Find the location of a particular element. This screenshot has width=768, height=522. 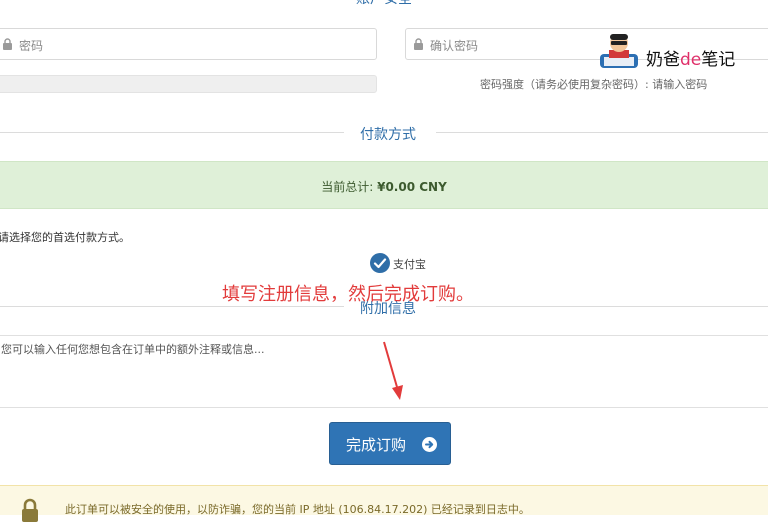

arrow-right-icon is located at coordinates (429, 444).